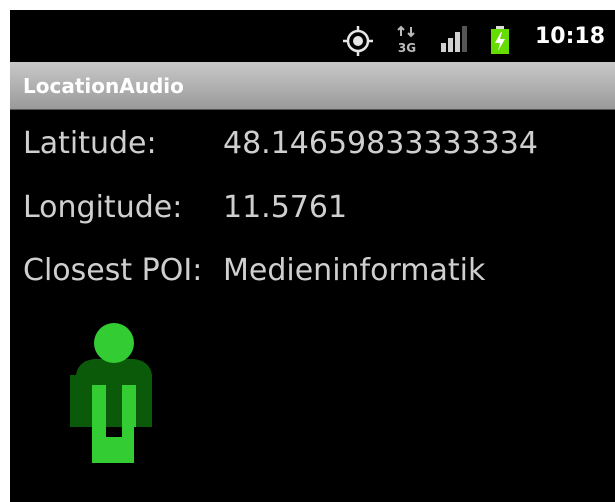 This screenshot has width=615, height=502. Describe the element at coordinates (113, 270) in the screenshot. I see `closest-poi-label: Closest POI:` at that location.